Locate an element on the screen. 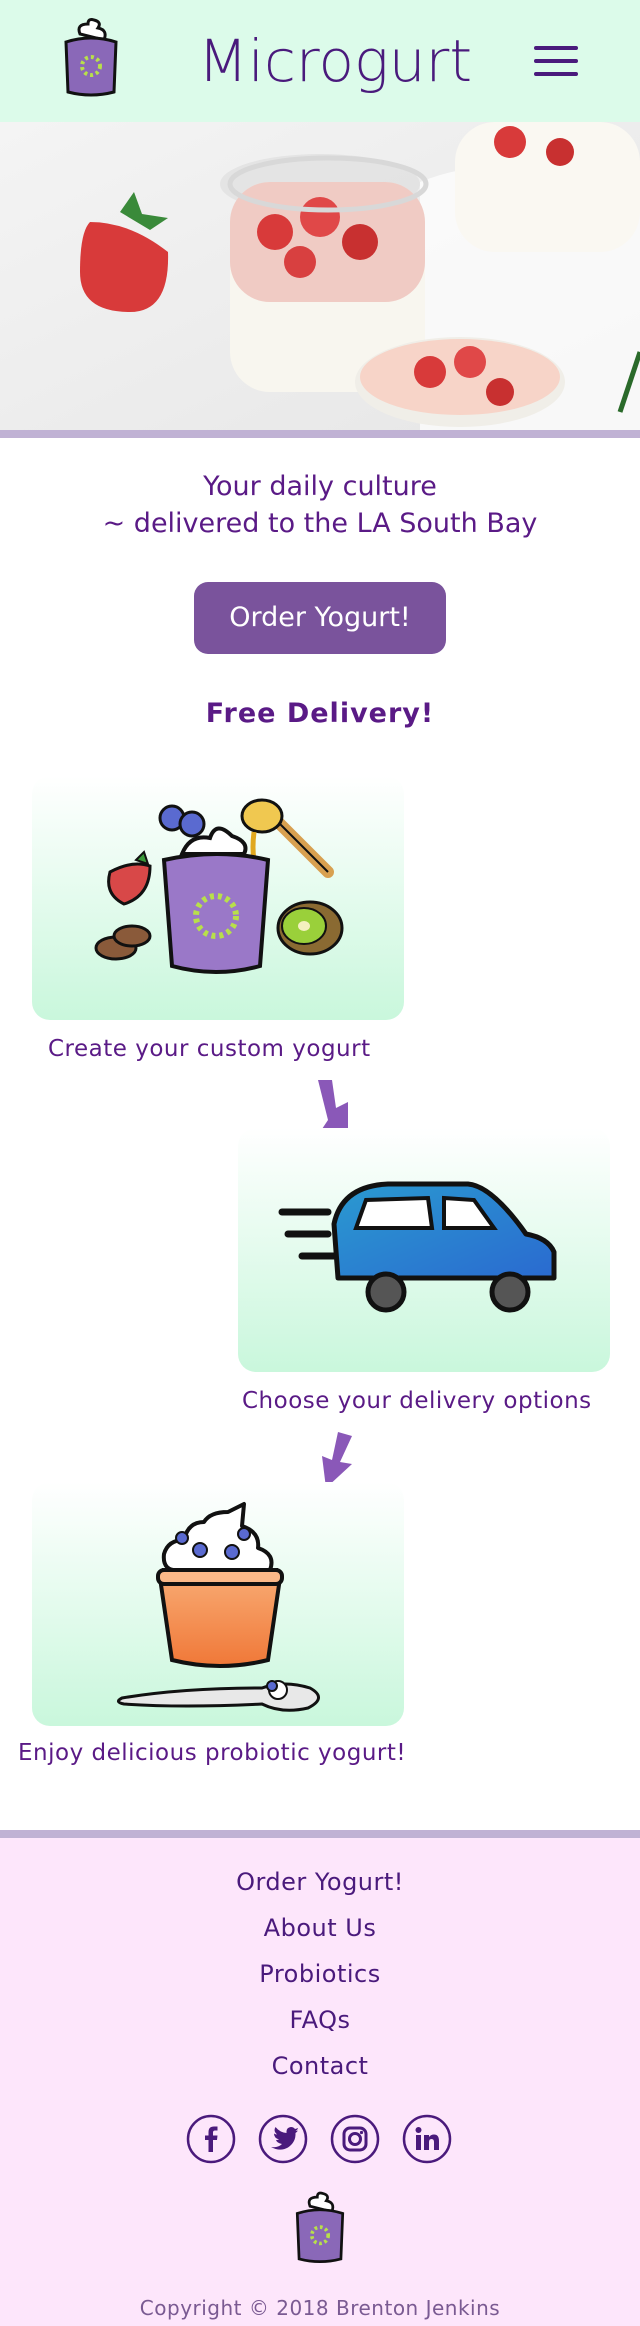 The image size is (640, 2326). step-create-label: Create your custom yogurt is located at coordinates (209, 1049).